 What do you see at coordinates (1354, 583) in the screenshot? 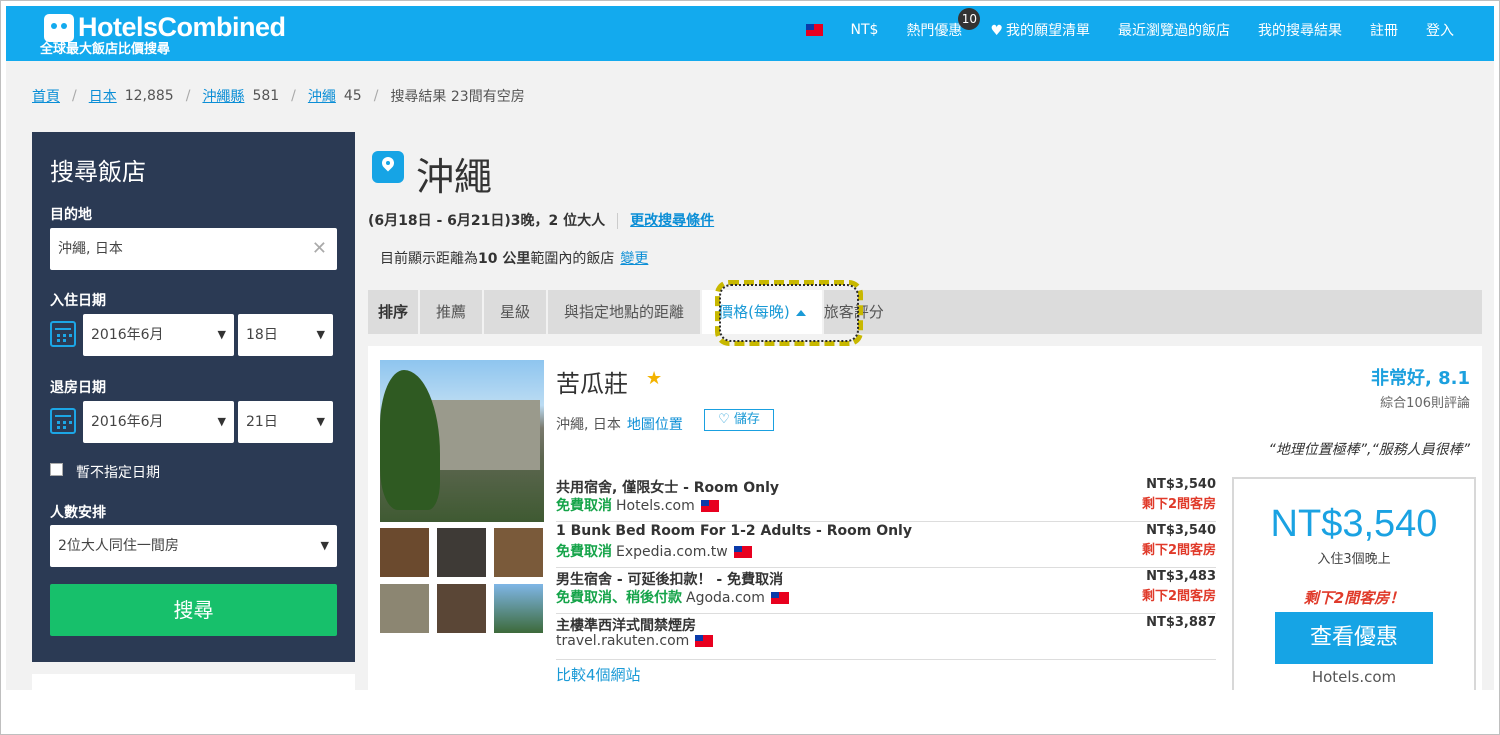
I see `best-price-box: NT$3,540 入住3個晚上 剩下2間客房！ 查看優惠 Hotels.com` at bounding box center [1354, 583].